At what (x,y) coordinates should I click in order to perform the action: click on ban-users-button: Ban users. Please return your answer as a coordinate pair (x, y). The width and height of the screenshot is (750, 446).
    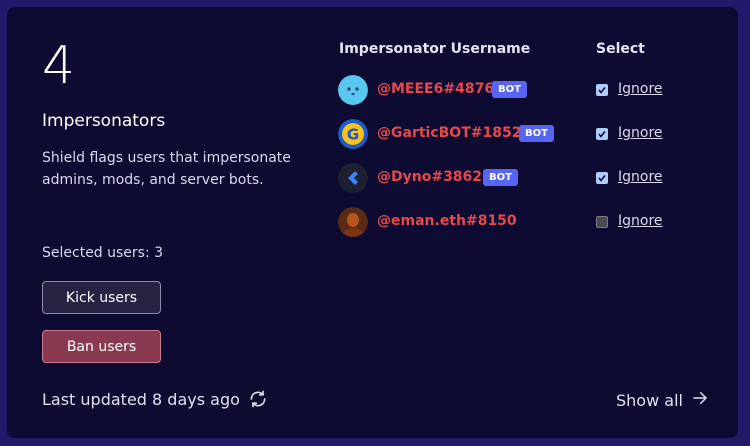
    Looking at the image, I should click on (101, 346).